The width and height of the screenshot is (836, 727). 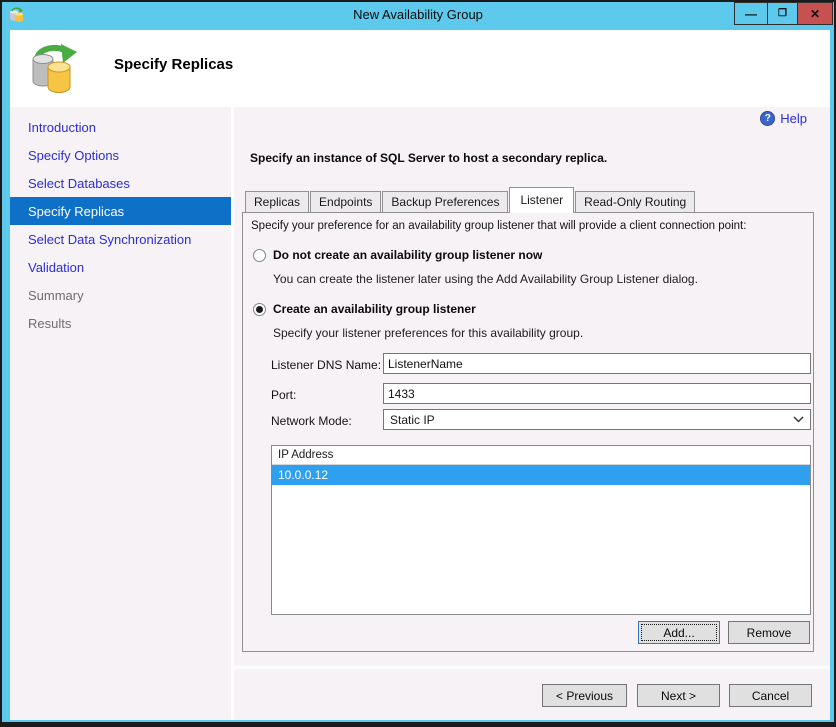 What do you see at coordinates (284, 395) in the screenshot?
I see `port-label: Port:` at bounding box center [284, 395].